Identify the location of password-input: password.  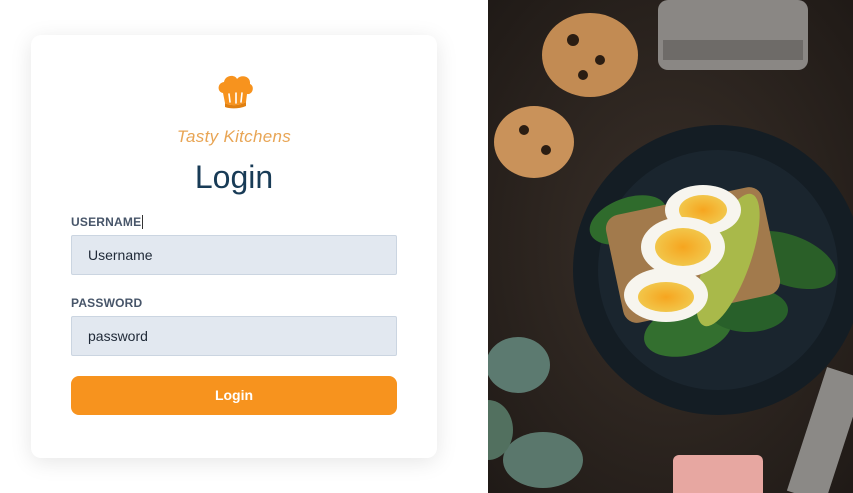
(234, 336).